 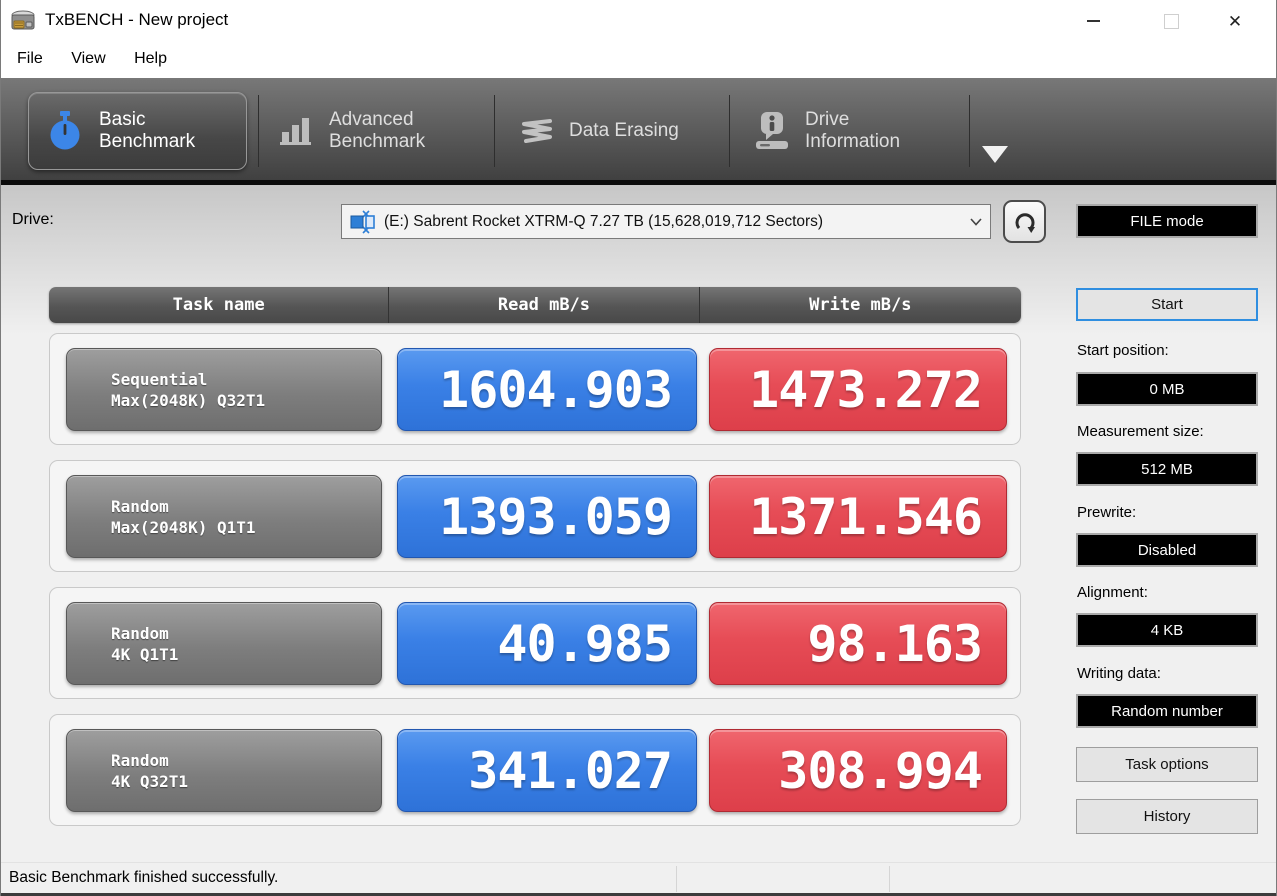 What do you see at coordinates (1167, 711) in the screenshot?
I see `writing-data-value: Random number` at bounding box center [1167, 711].